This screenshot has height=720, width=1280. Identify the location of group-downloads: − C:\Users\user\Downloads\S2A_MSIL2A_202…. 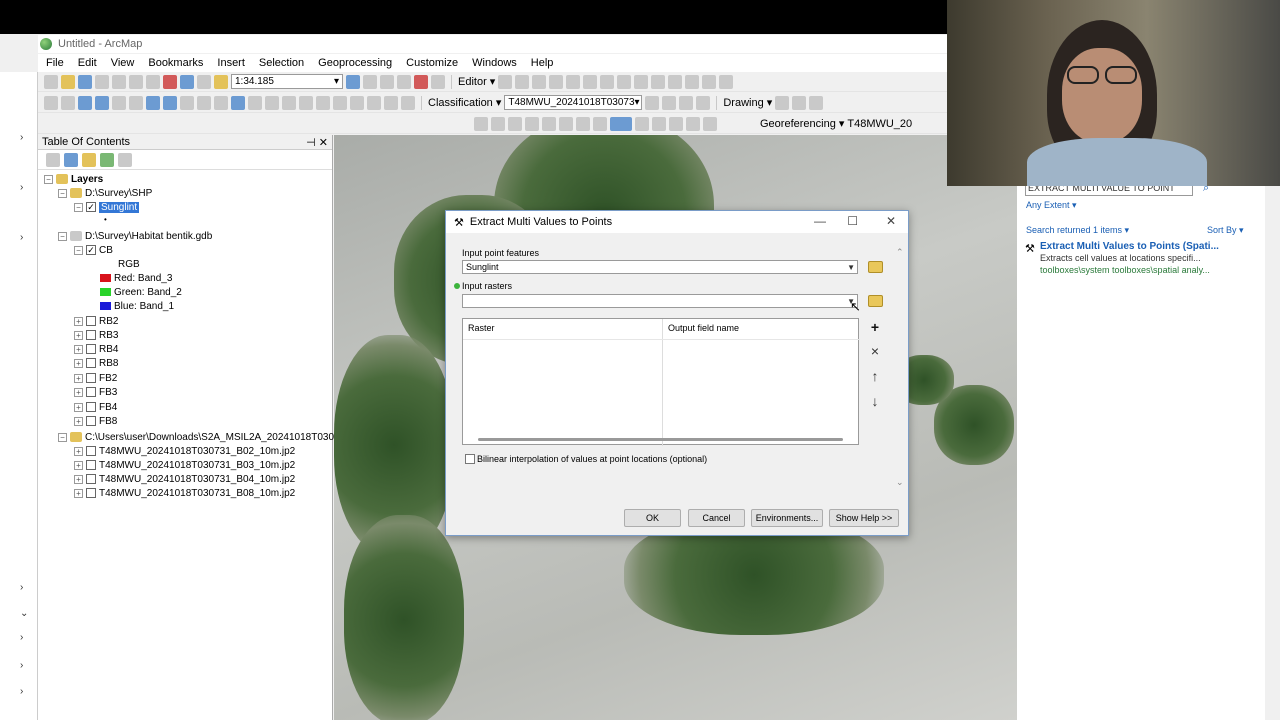
(207, 437).